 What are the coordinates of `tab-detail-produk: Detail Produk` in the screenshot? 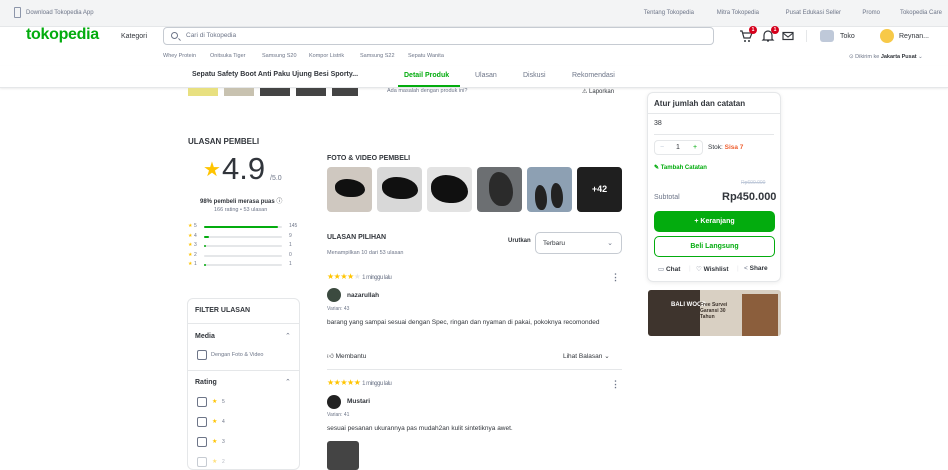 It's located at (426, 75).